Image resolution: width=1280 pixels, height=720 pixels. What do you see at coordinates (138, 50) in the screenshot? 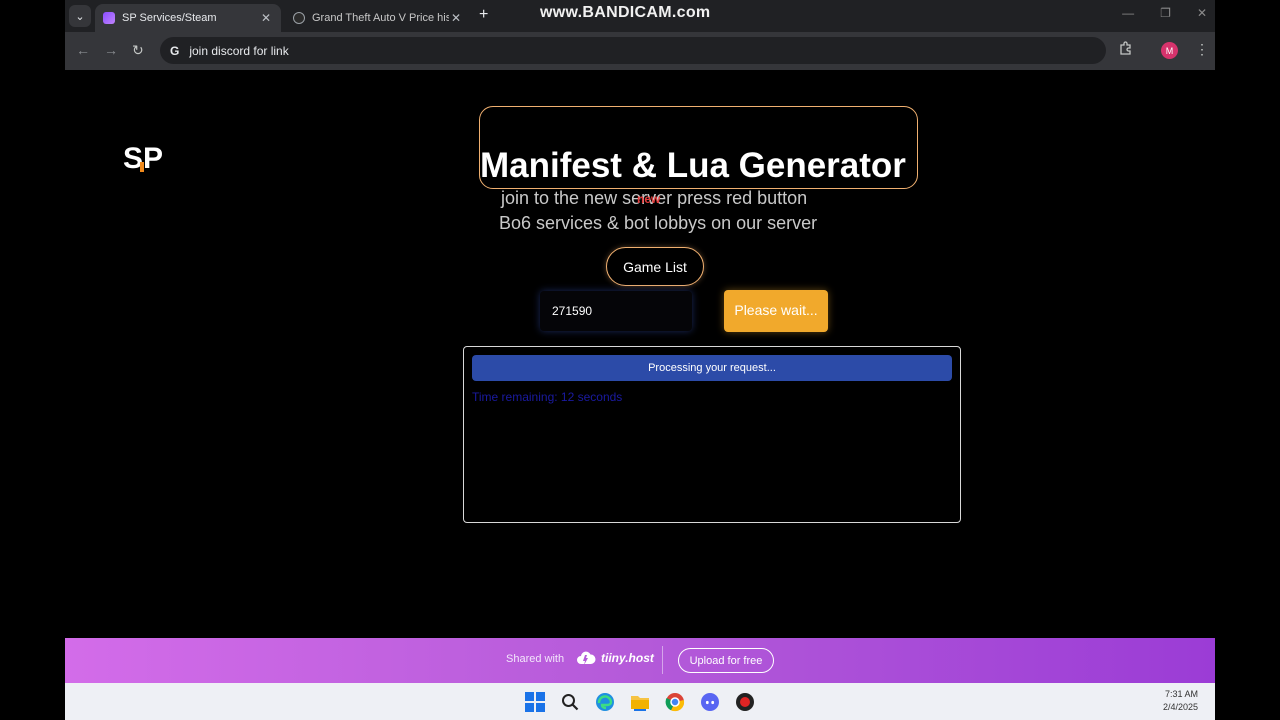
I see `reload-icon: ↻` at bounding box center [138, 50].